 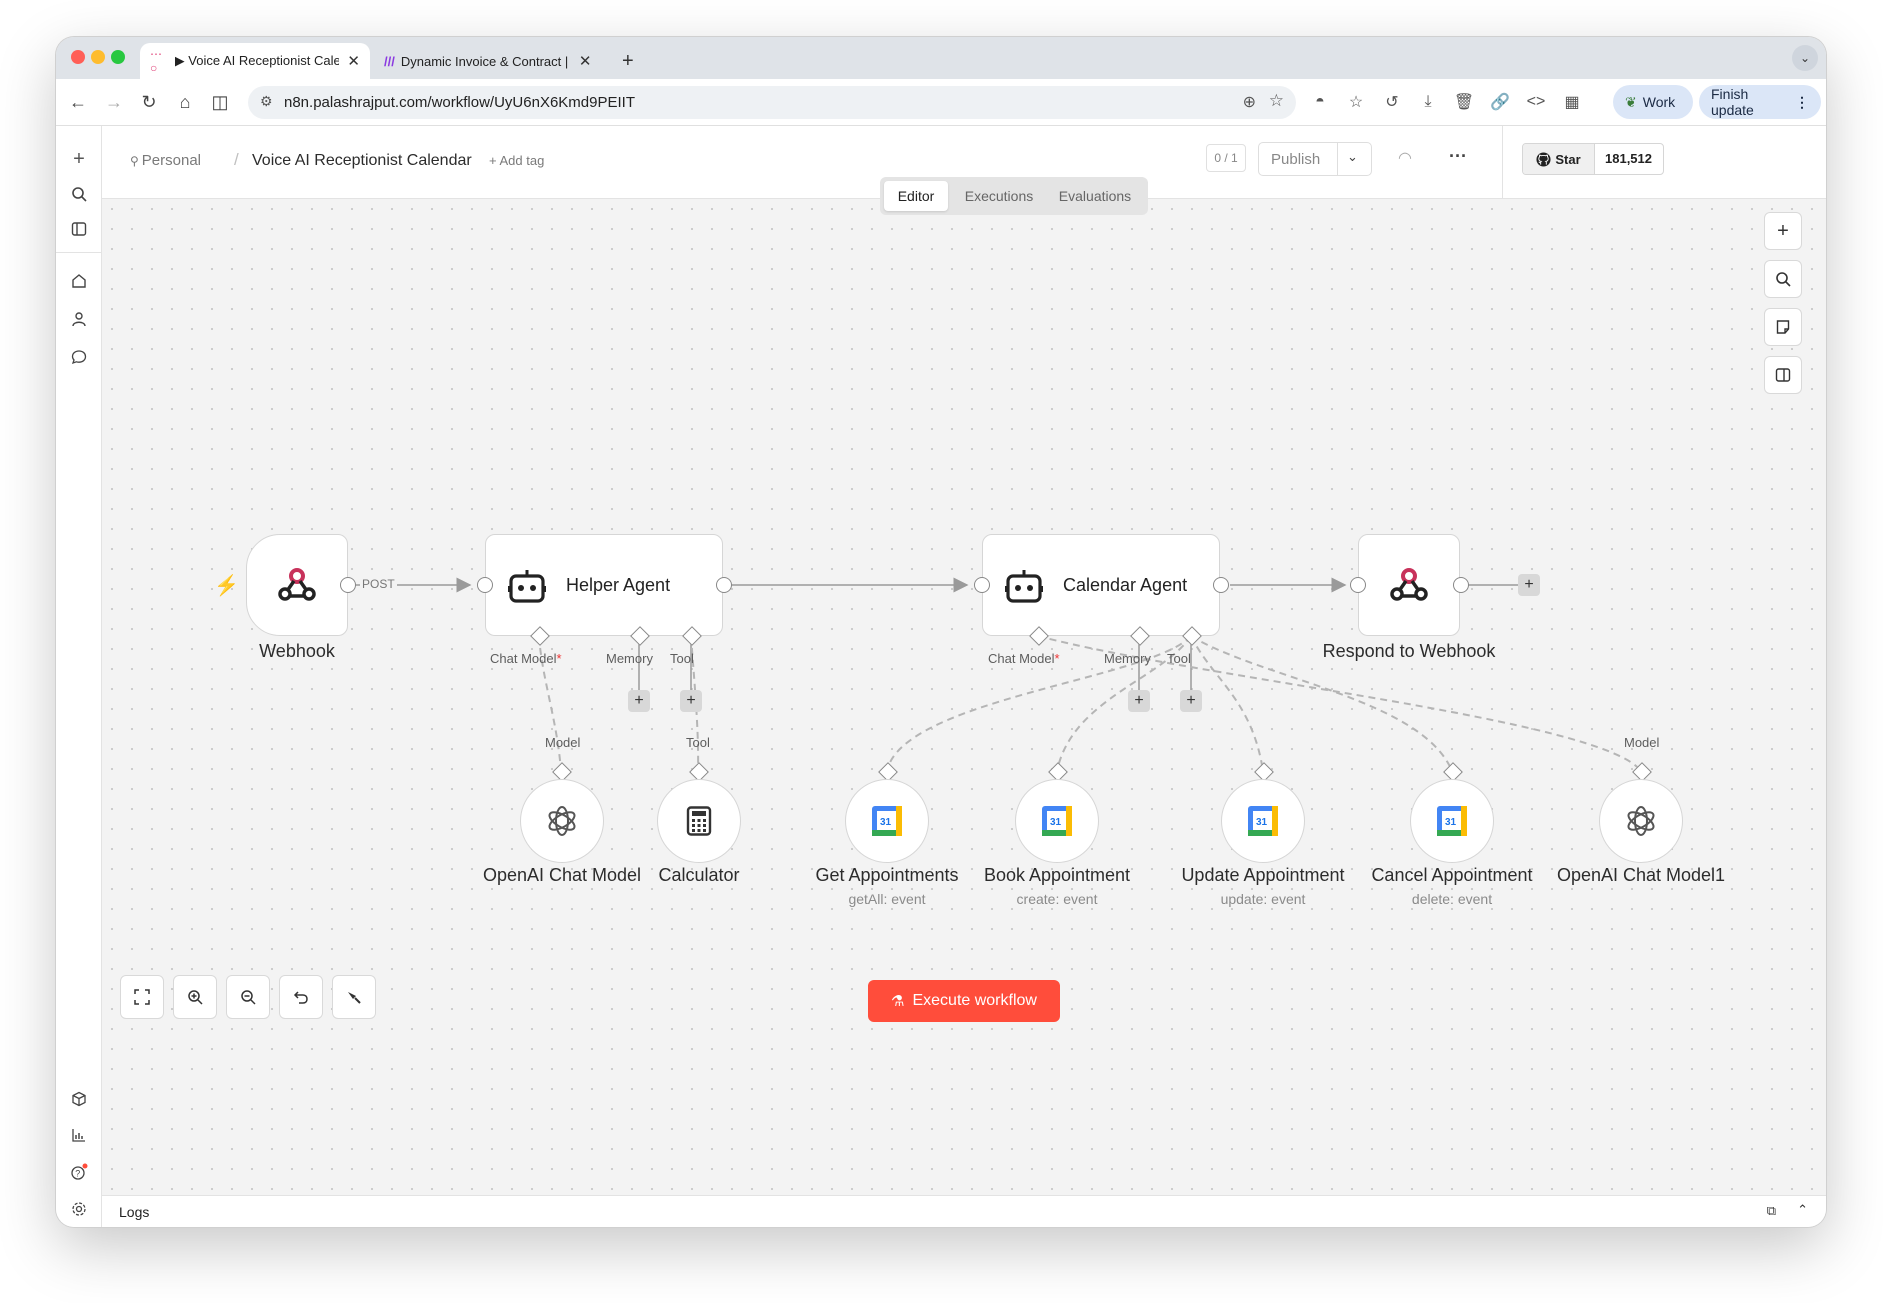 I want to click on fit-view-icon, so click(x=142, y=997).